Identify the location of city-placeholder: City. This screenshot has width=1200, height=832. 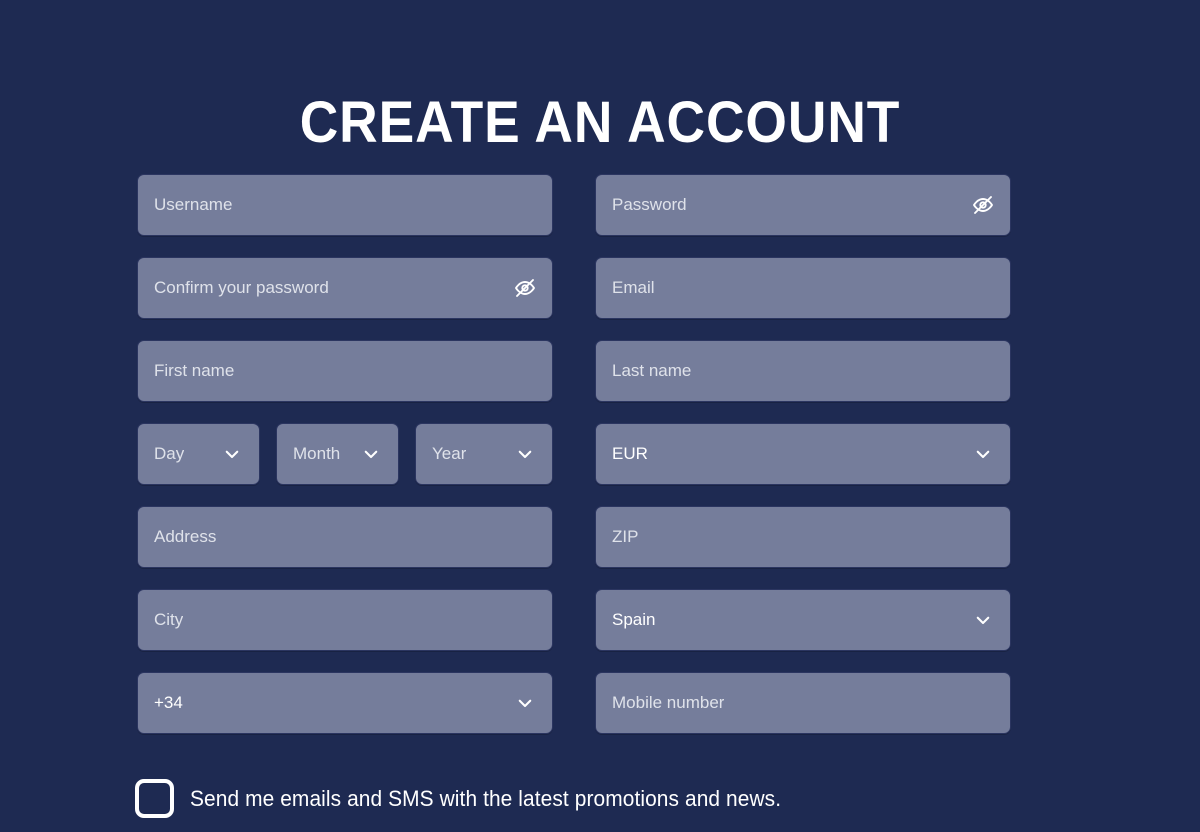
(169, 619).